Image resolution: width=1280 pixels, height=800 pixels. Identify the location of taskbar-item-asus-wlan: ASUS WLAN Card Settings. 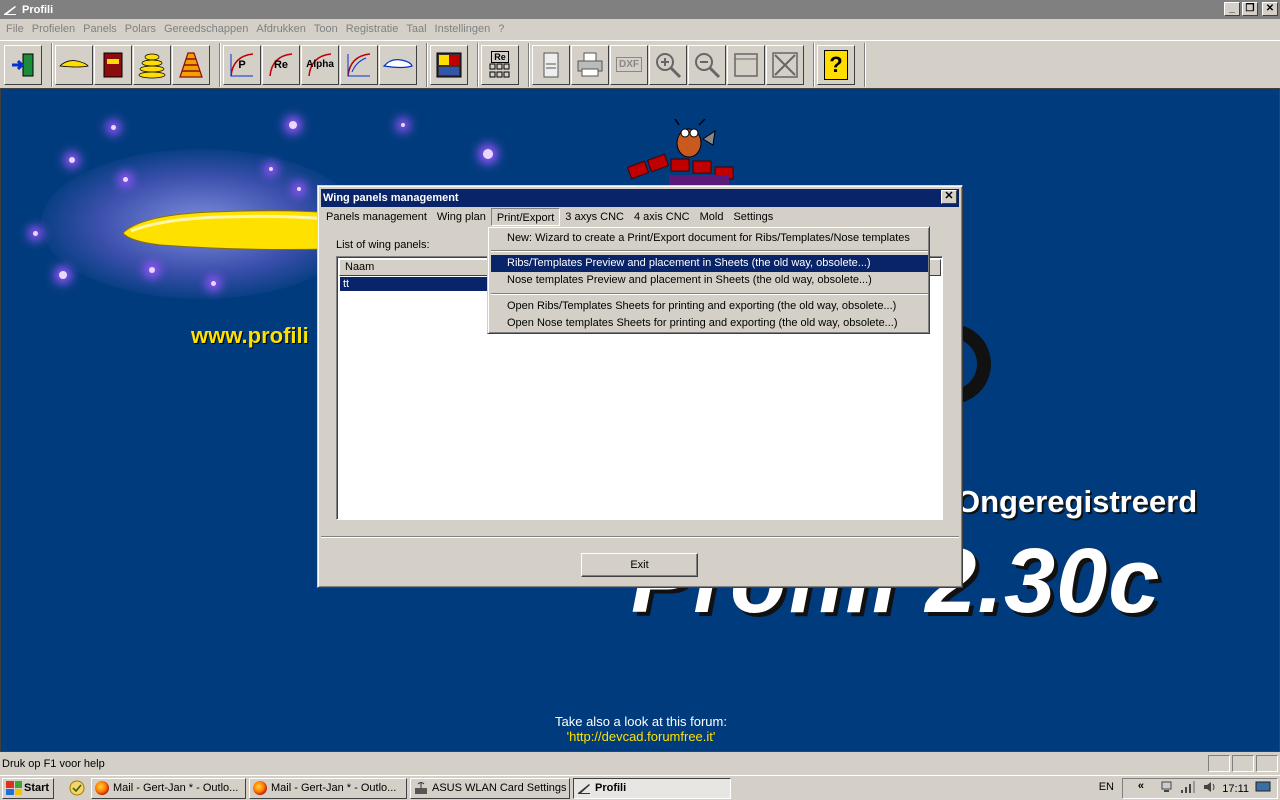
(490, 788).